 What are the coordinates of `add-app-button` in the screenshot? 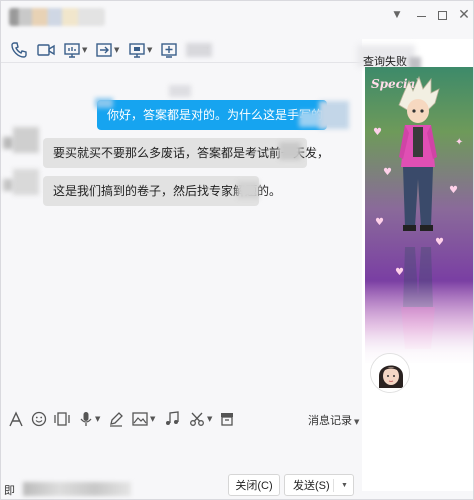 It's located at (169, 50).